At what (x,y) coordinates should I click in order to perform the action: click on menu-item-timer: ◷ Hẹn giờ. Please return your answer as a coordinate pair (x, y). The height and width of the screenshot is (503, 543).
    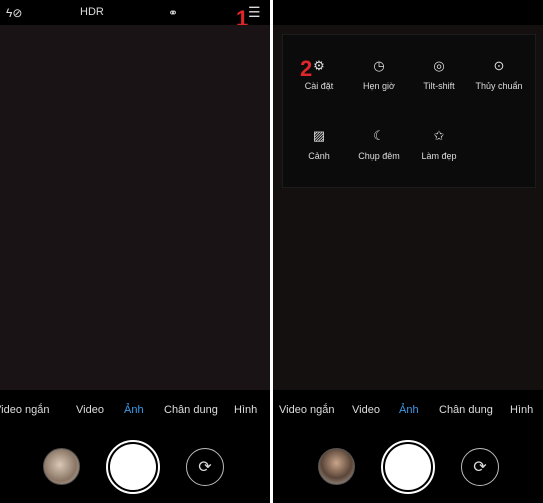
    Looking at the image, I should click on (379, 74).